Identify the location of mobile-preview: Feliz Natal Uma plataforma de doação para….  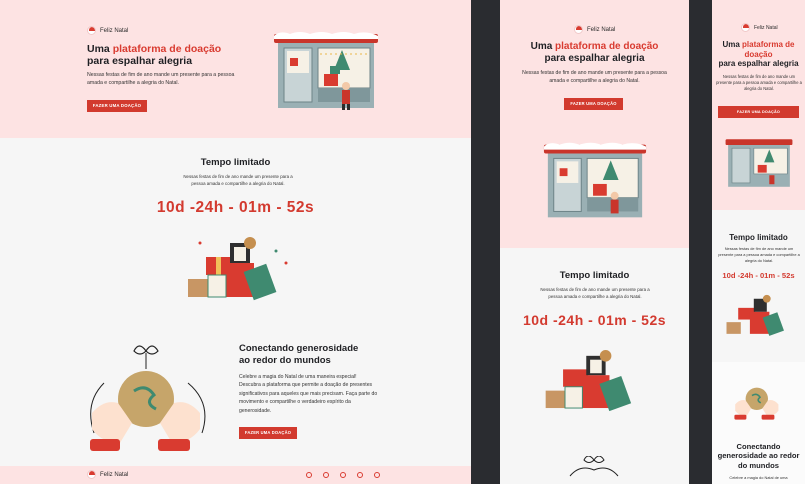
(758, 242).